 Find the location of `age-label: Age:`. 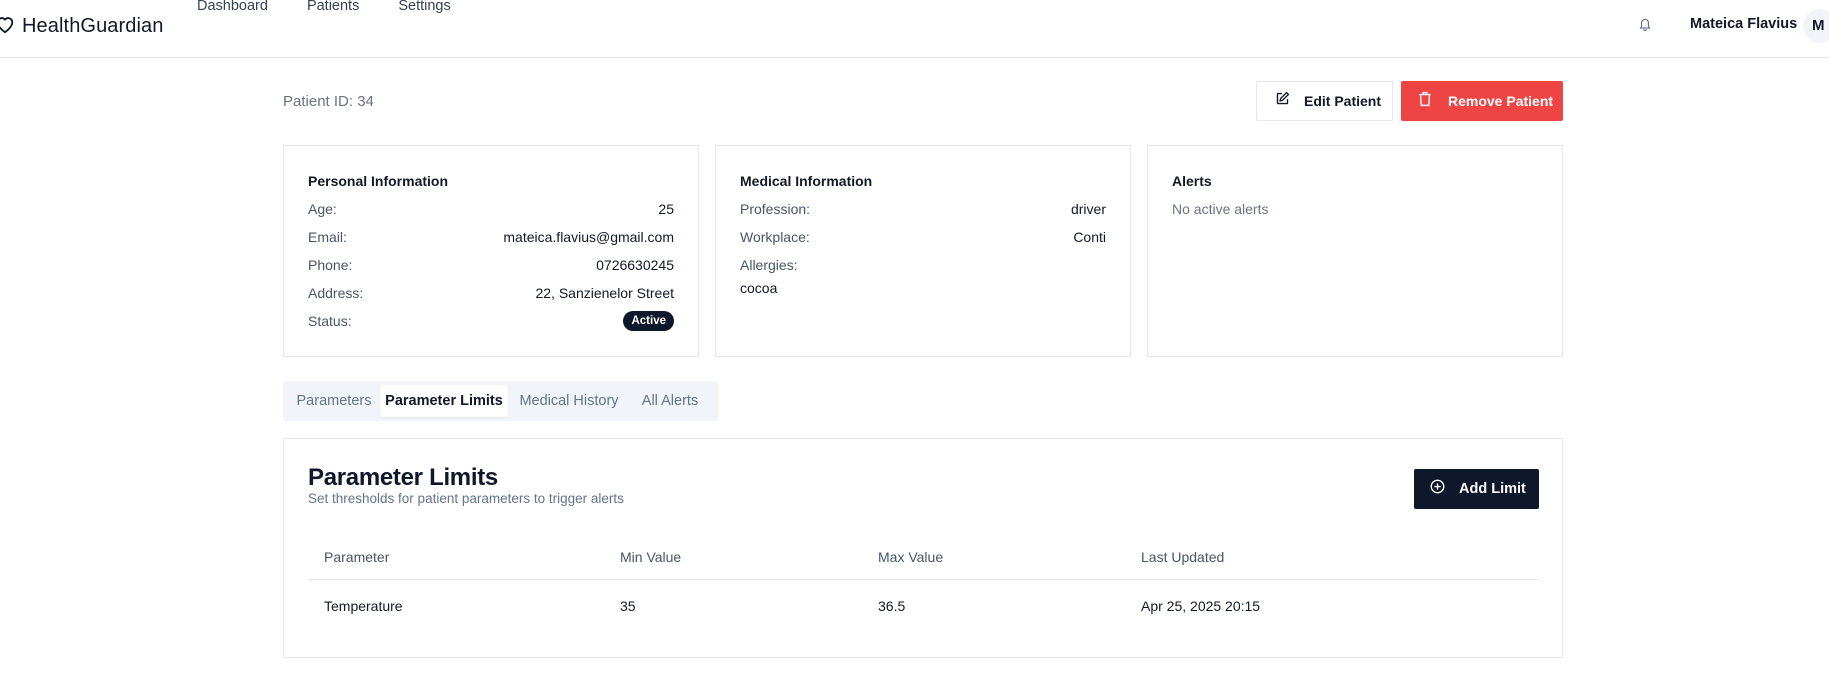

age-label: Age: is located at coordinates (322, 209).